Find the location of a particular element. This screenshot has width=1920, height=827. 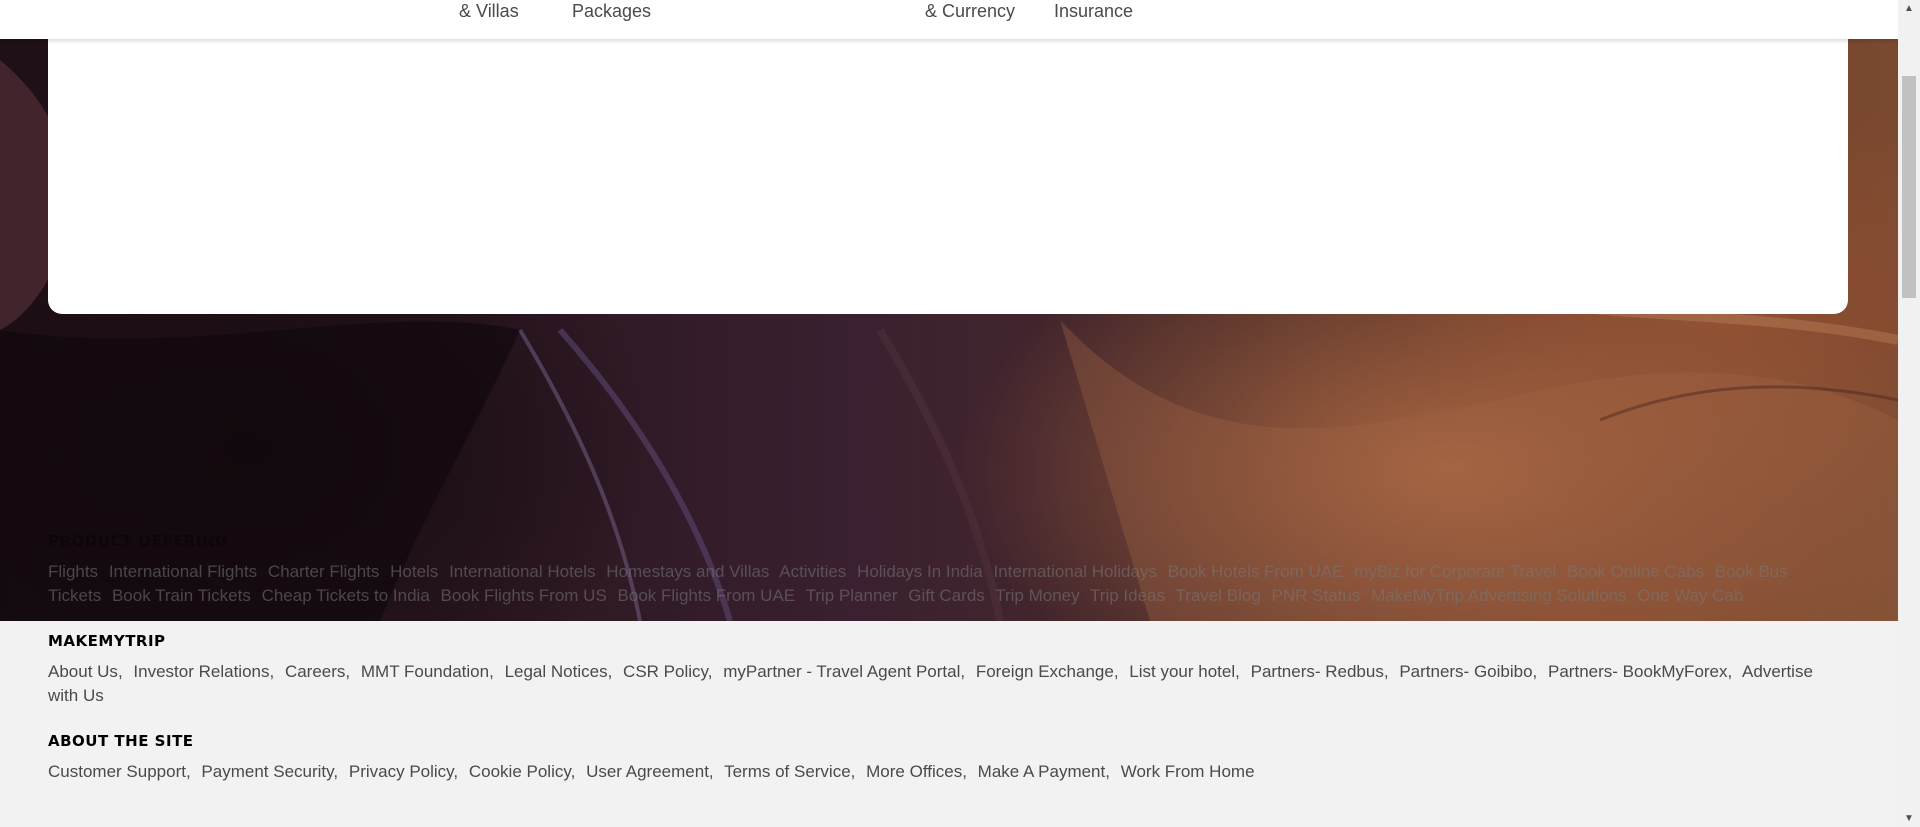

footer-link: Book Flights From UAE is located at coordinates (707, 595).